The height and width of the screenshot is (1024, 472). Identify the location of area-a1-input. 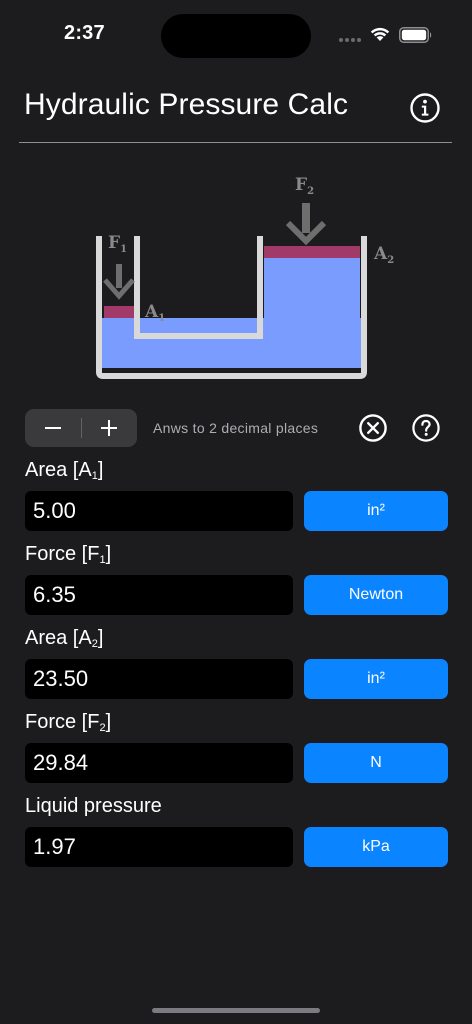
(159, 511).